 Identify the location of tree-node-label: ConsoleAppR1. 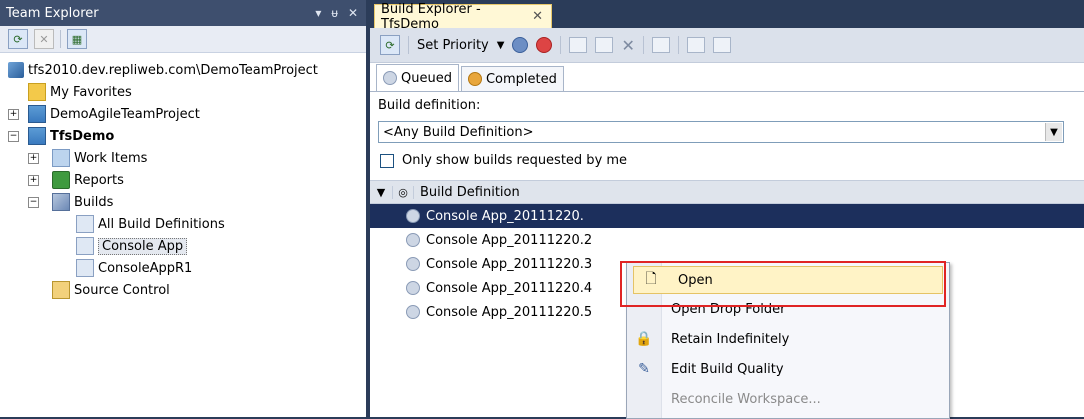
(145, 268).